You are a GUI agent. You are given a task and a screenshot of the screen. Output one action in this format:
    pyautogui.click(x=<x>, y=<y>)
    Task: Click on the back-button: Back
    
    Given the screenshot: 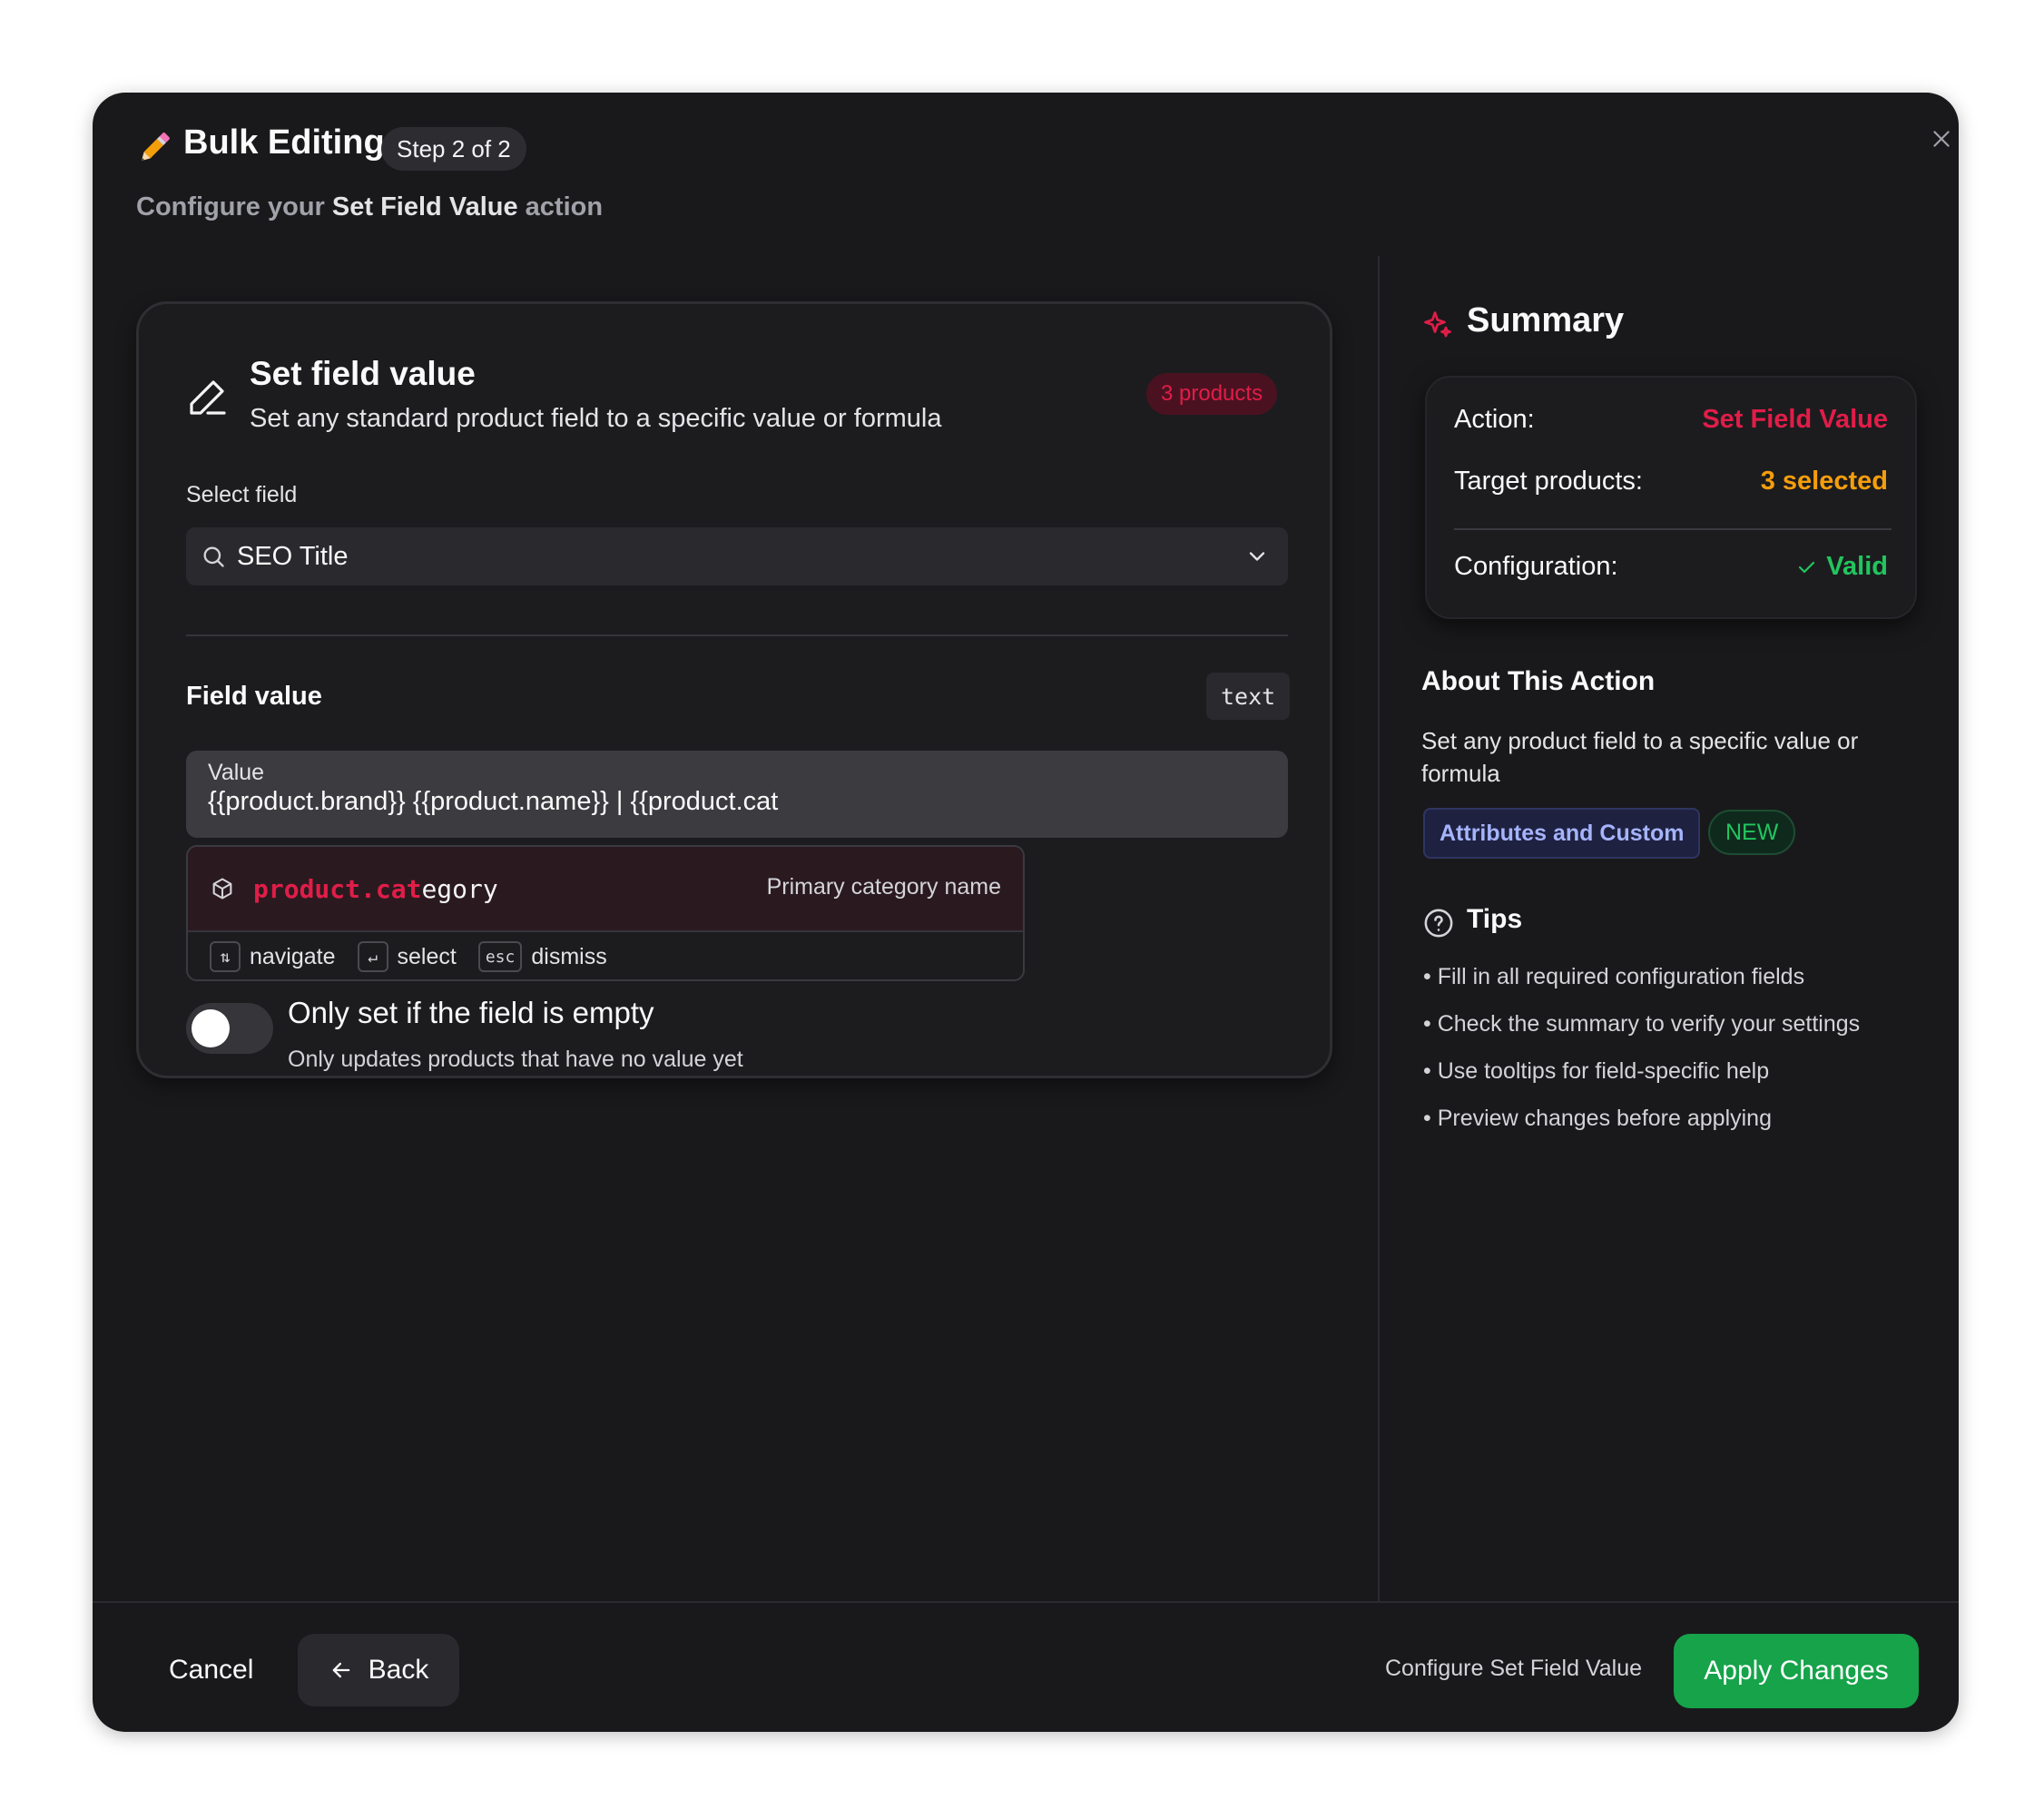 What is the action you would take?
    pyautogui.click(x=378, y=1670)
    